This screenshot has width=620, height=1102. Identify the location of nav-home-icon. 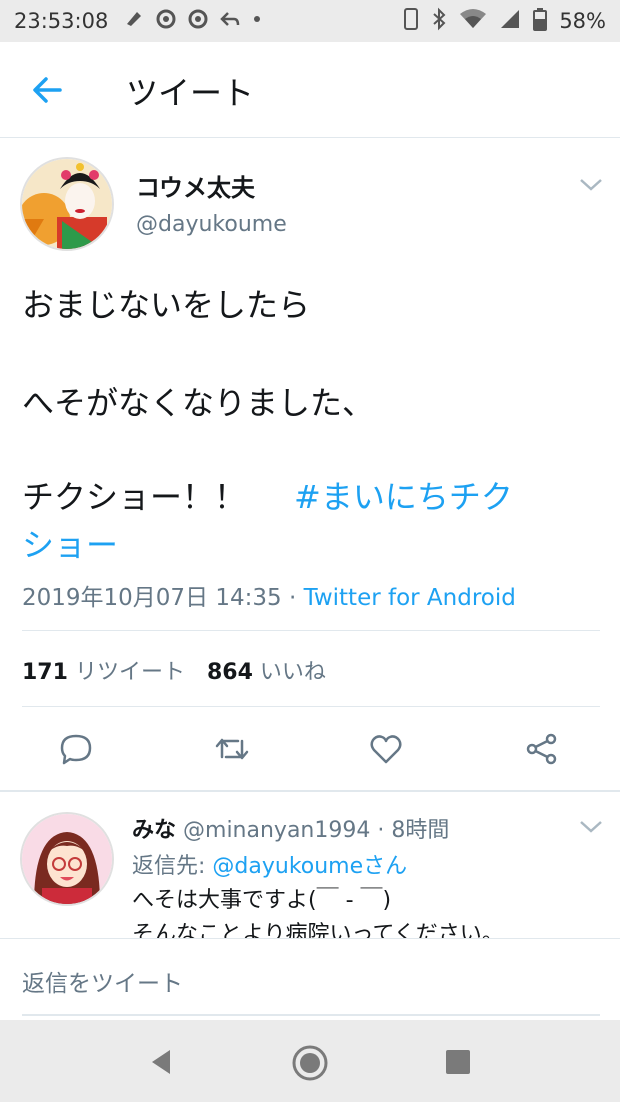
(309, 1062).